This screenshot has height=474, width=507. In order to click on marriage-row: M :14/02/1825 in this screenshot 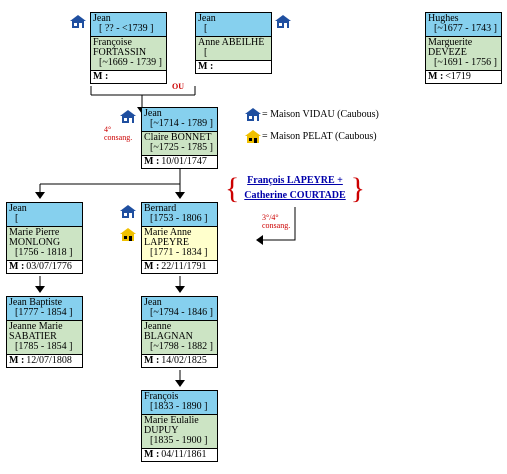, I will do `click(179, 361)`.